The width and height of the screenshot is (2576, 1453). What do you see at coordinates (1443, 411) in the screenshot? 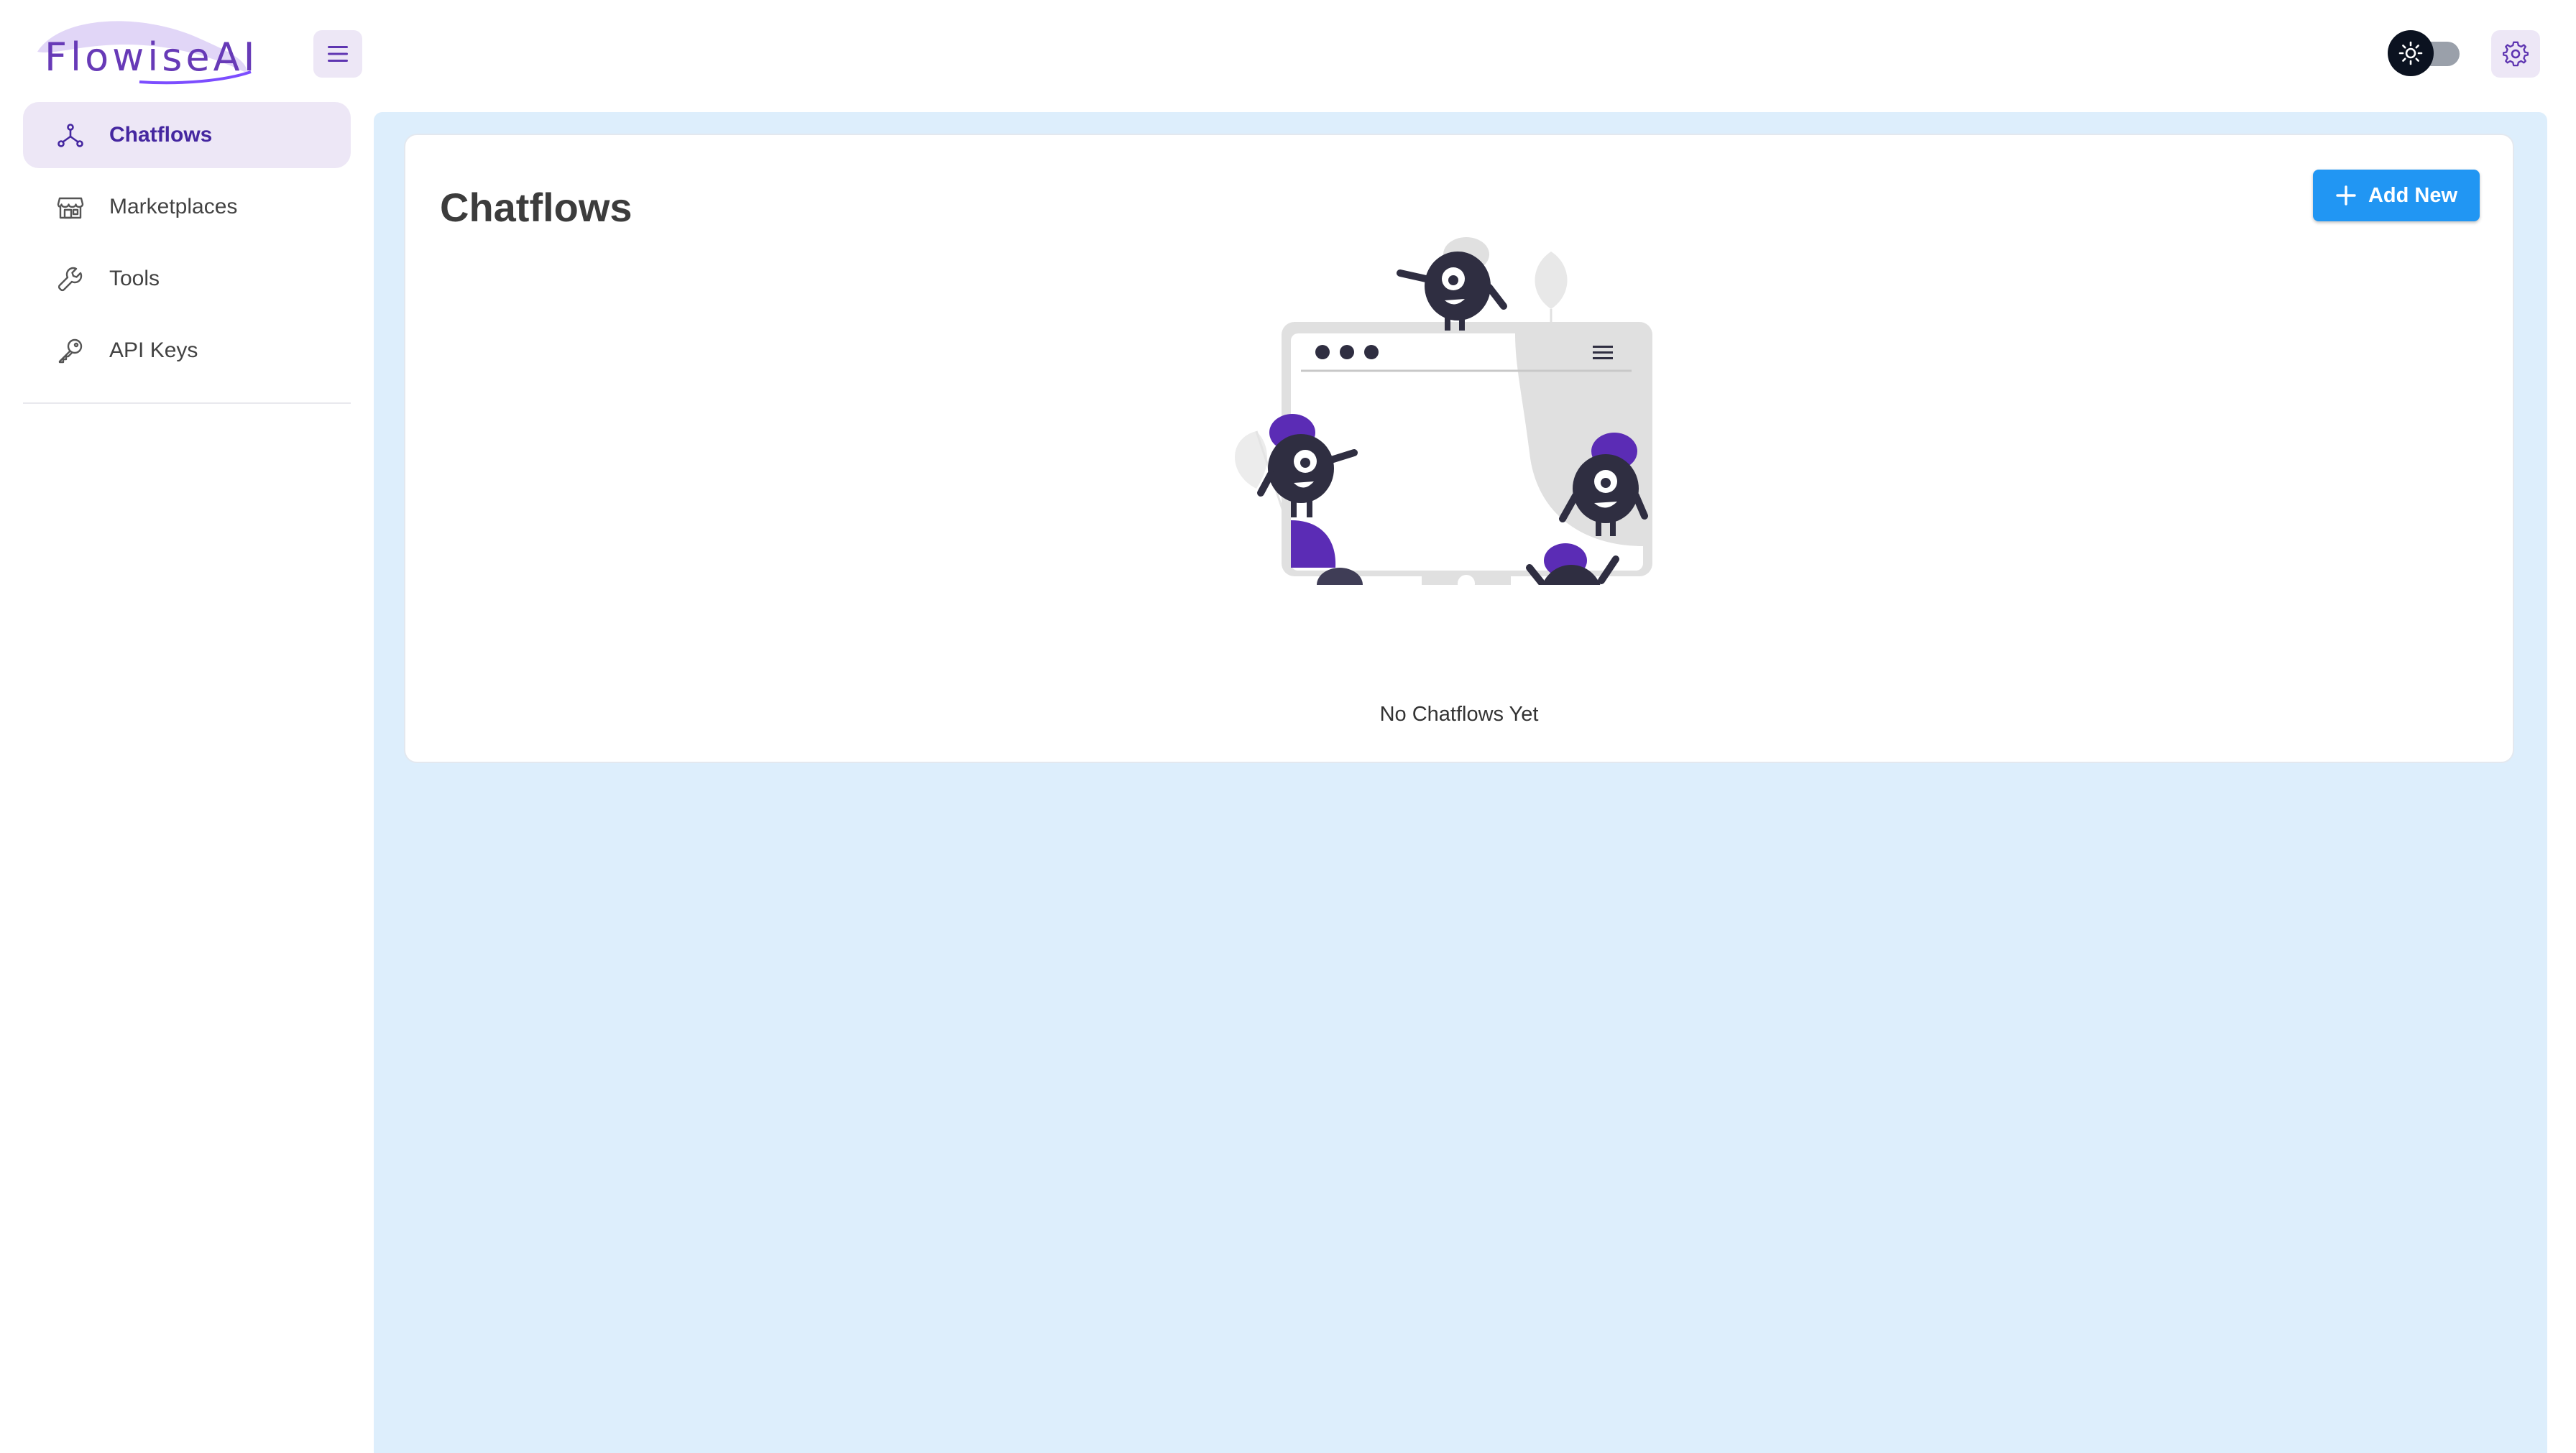
I see `empty-state-illustration` at bounding box center [1443, 411].